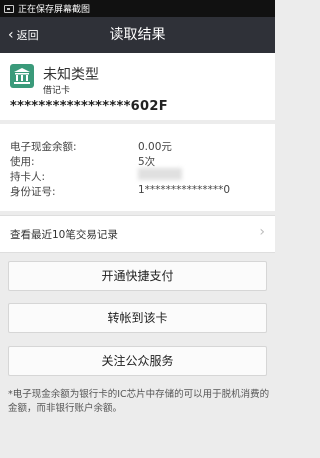  What do you see at coordinates (137, 318) in the screenshot?
I see `transfer-button: 转帐到该卡` at bounding box center [137, 318].